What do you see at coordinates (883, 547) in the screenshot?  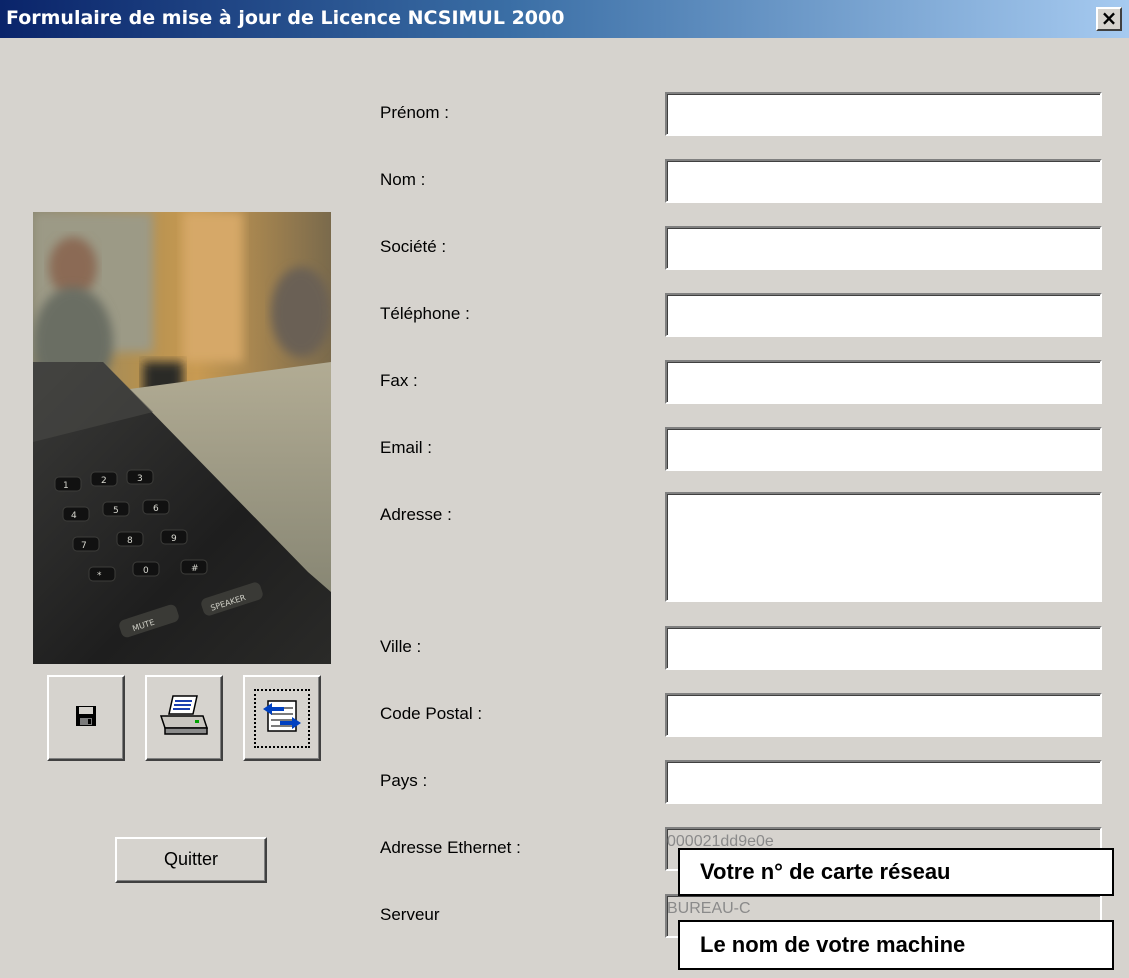 I see `adresse-textarea` at bounding box center [883, 547].